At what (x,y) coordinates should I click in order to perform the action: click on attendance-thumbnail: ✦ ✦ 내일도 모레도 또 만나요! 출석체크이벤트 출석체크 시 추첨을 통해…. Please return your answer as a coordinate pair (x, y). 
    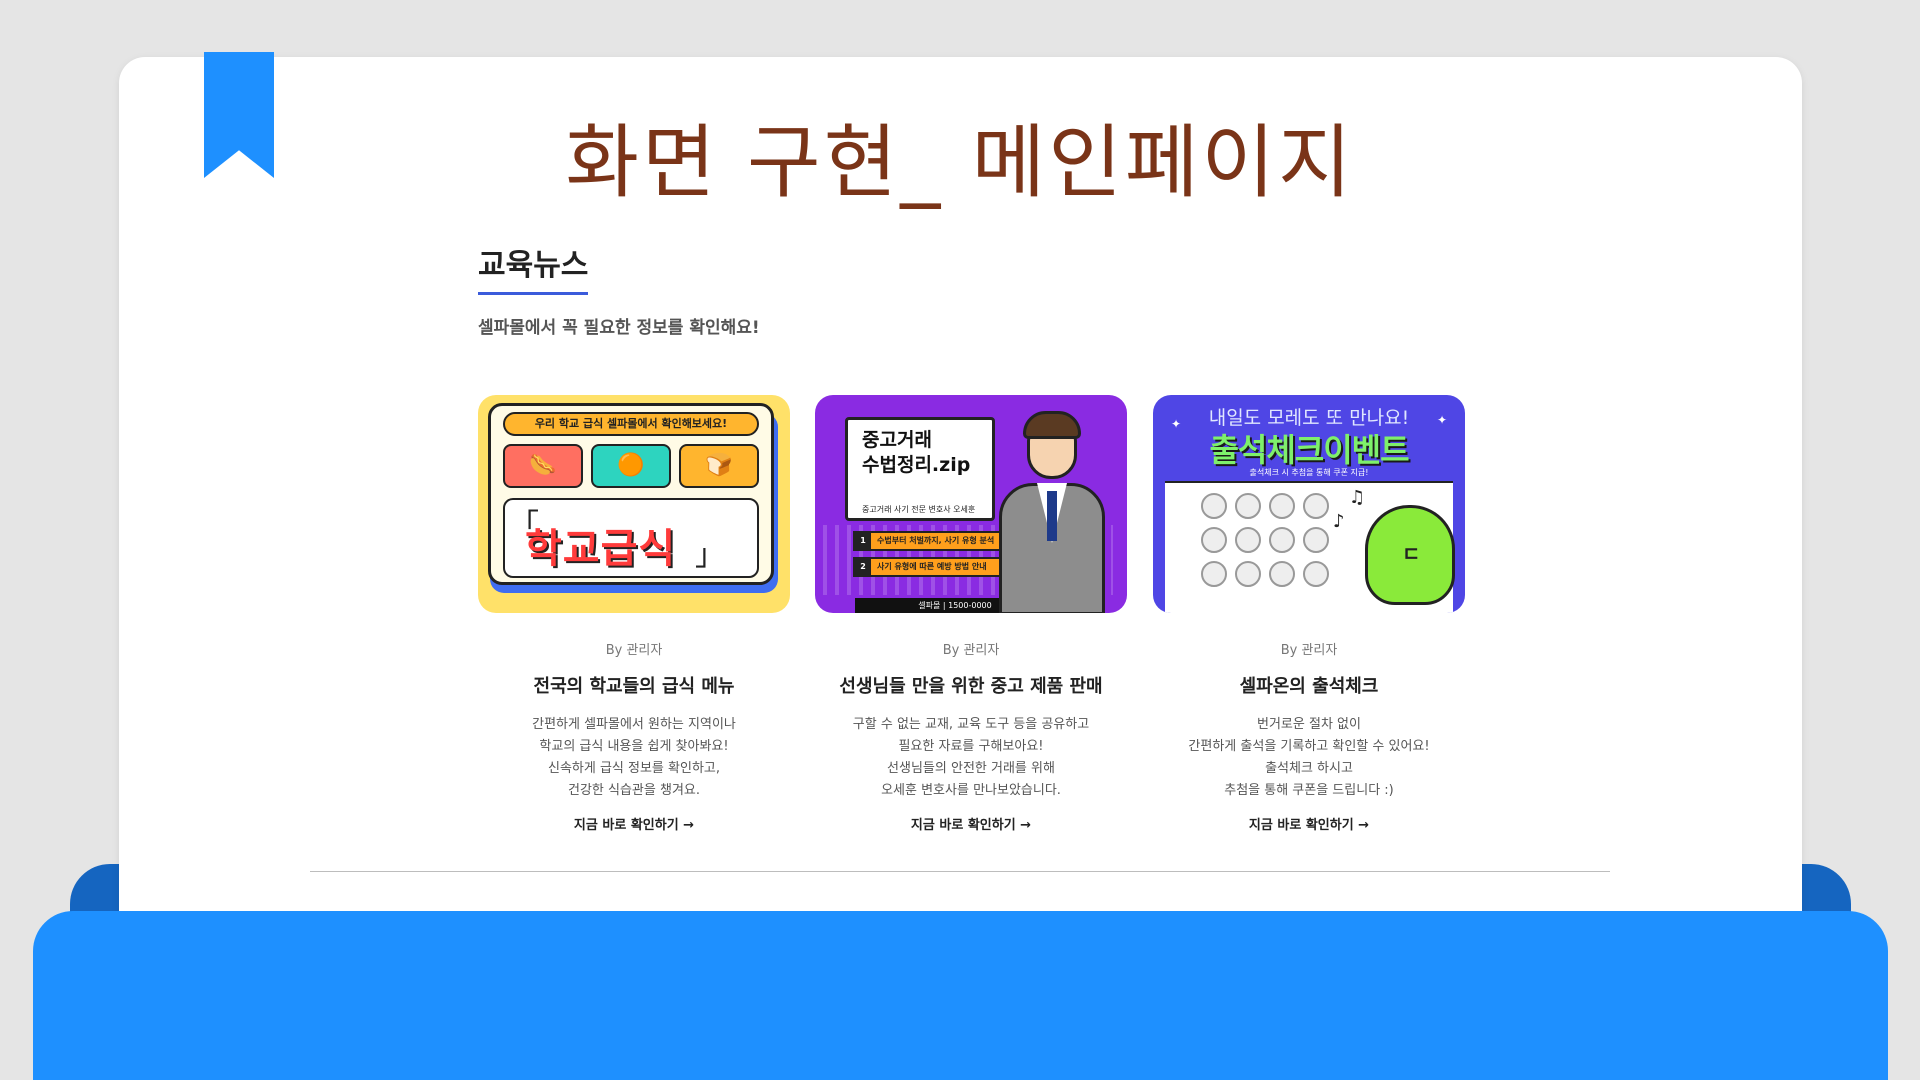
    Looking at the image, I should click on (1309, 504).